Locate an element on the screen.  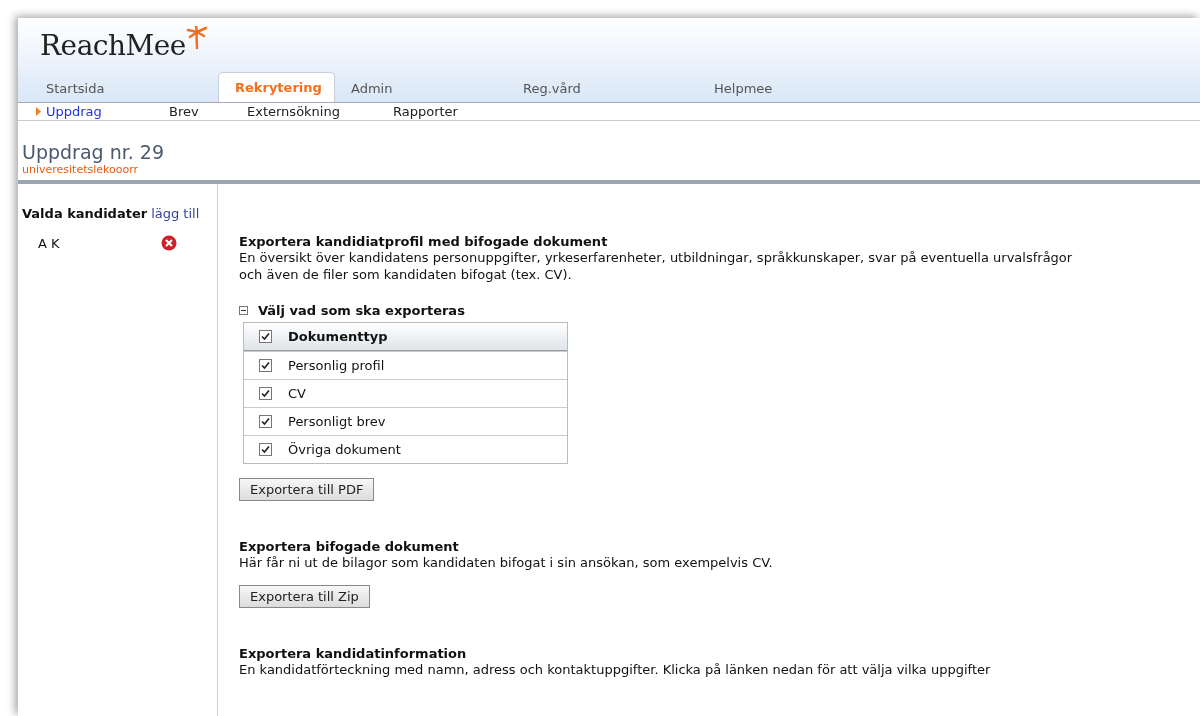
column-header: Dokumenttyp is located at coordinates (338, 336).